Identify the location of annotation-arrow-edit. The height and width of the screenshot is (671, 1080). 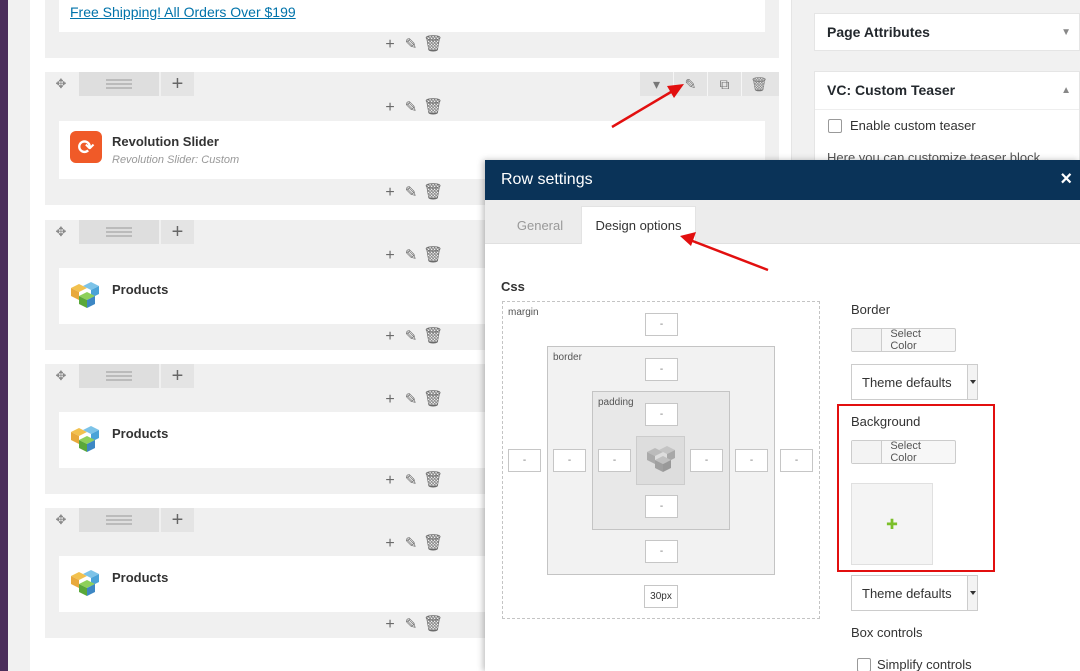
(647, 106).